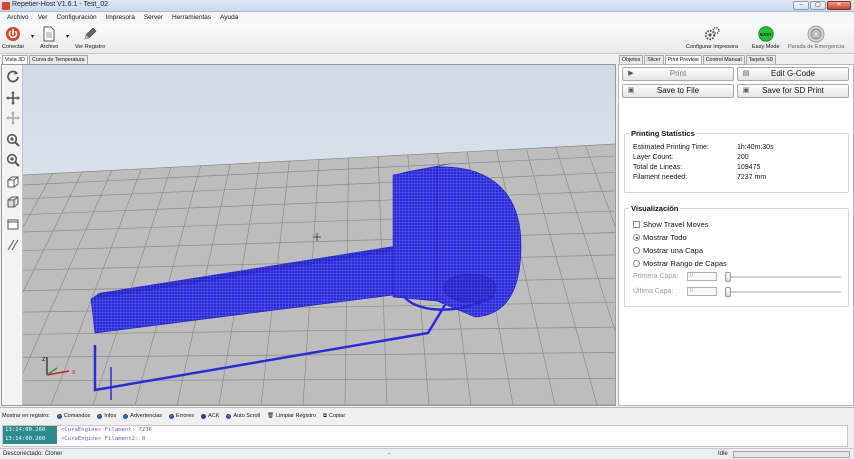 The image size is (854, 459). Describe the element at coordinates (636, 224) in the screenshot. I see `show-travel-checkbox` at that location.